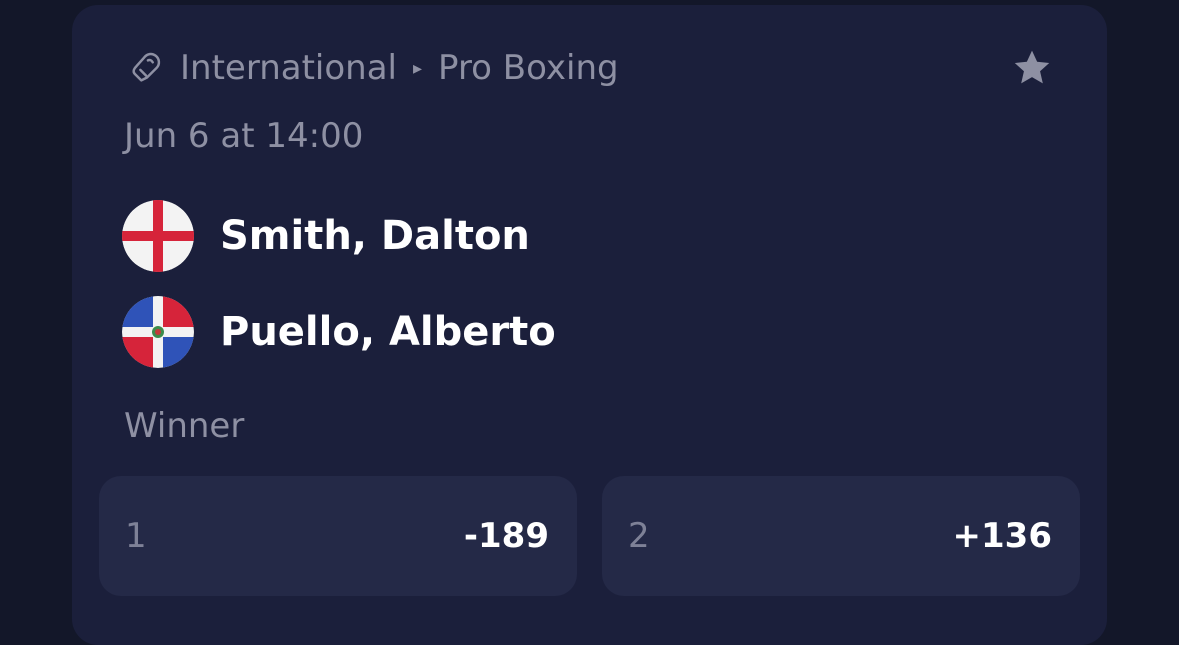  What do you see at coordinates (288, 68) in the screenshot?
I see `breadcrumb-region: International` at bounding box center [288, 68].